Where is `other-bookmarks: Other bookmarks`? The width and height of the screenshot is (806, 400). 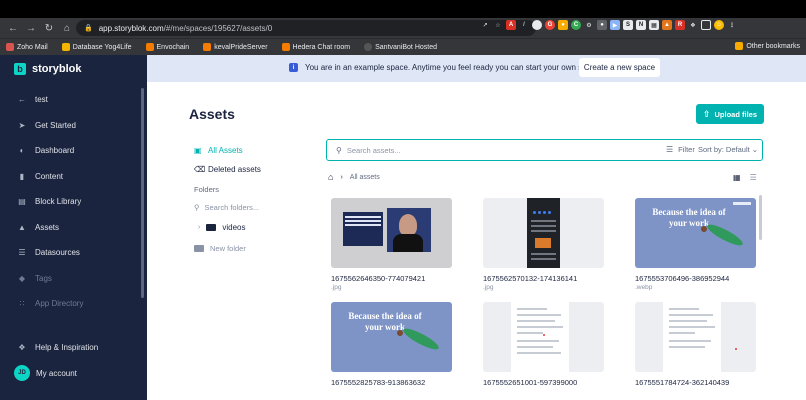 other-bookmarks: Other bookmarks is located at coordinates (767, 46).